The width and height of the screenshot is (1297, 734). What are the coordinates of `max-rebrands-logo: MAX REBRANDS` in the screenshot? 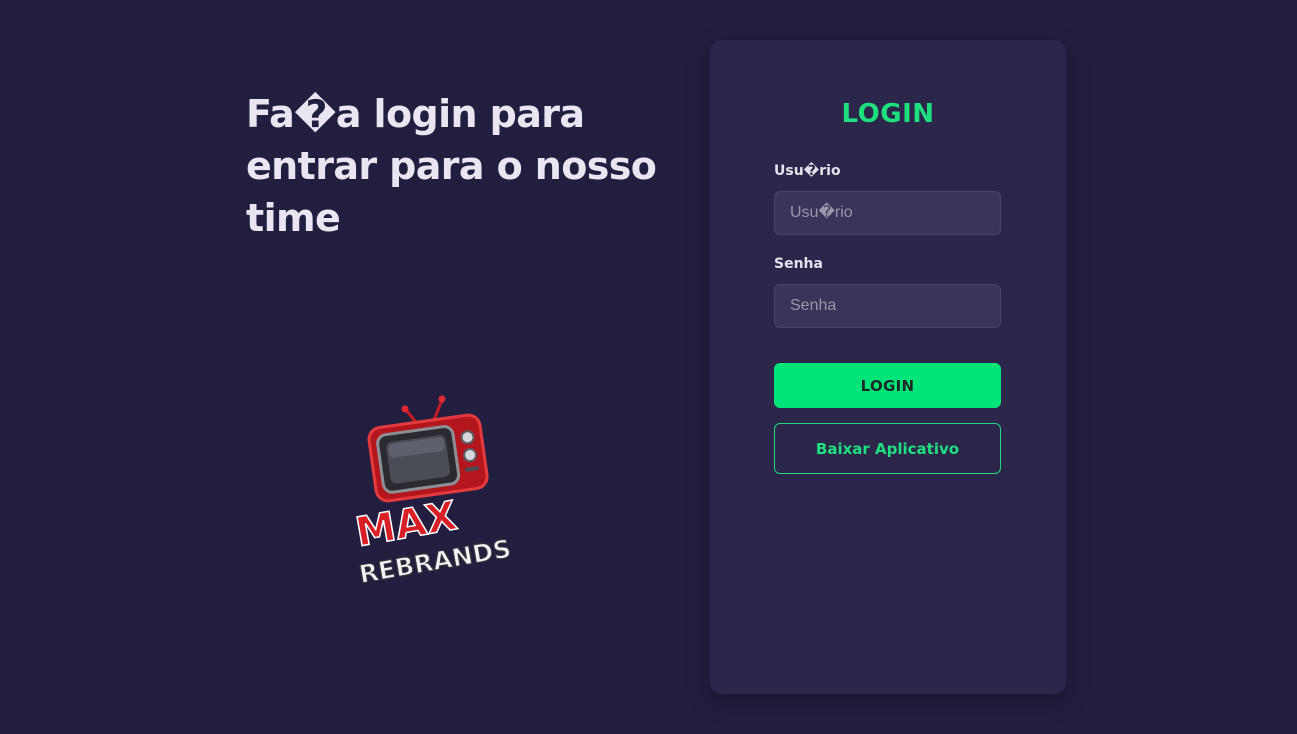 It's located at (438, 492).